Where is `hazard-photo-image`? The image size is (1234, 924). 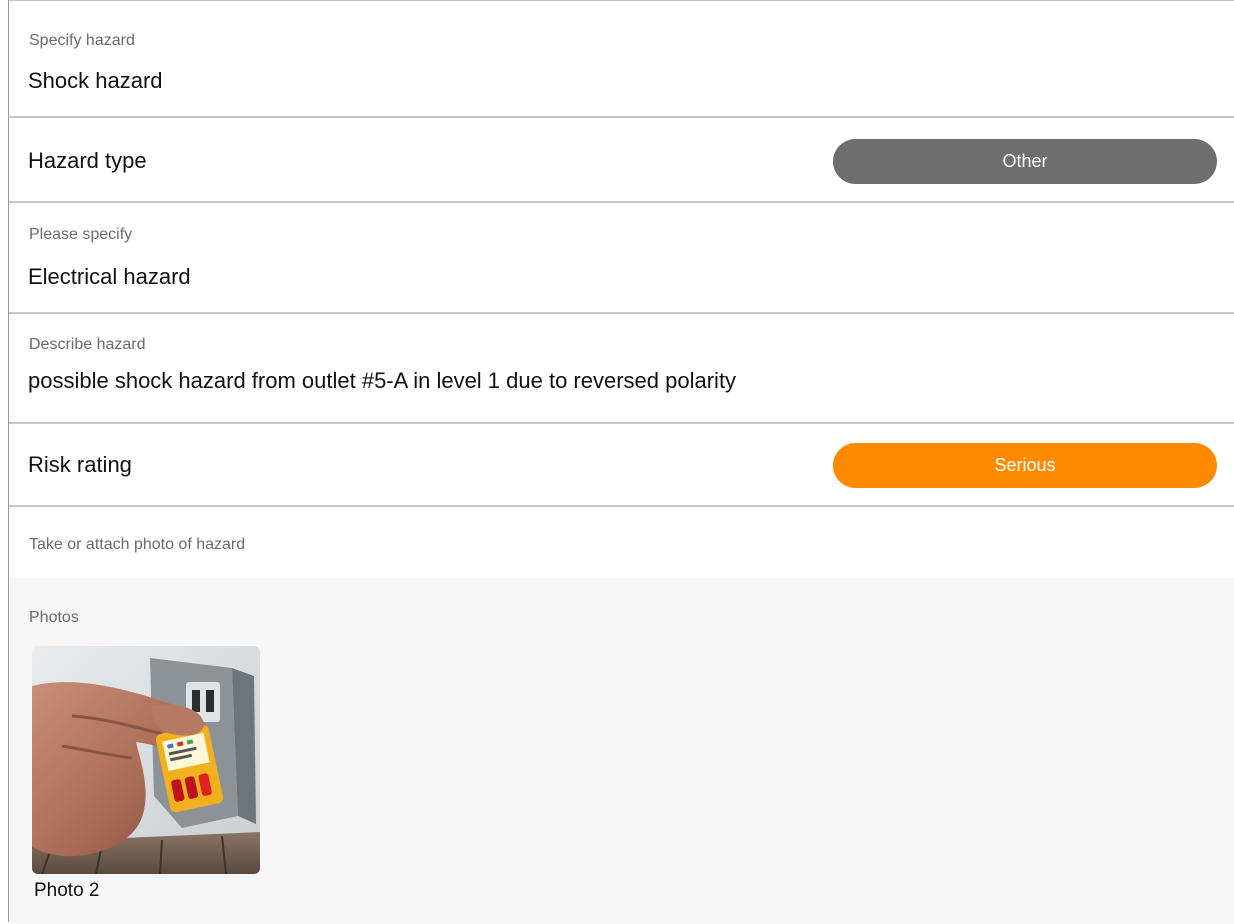
hazard-photo-image is located at coordinates (146, 760).